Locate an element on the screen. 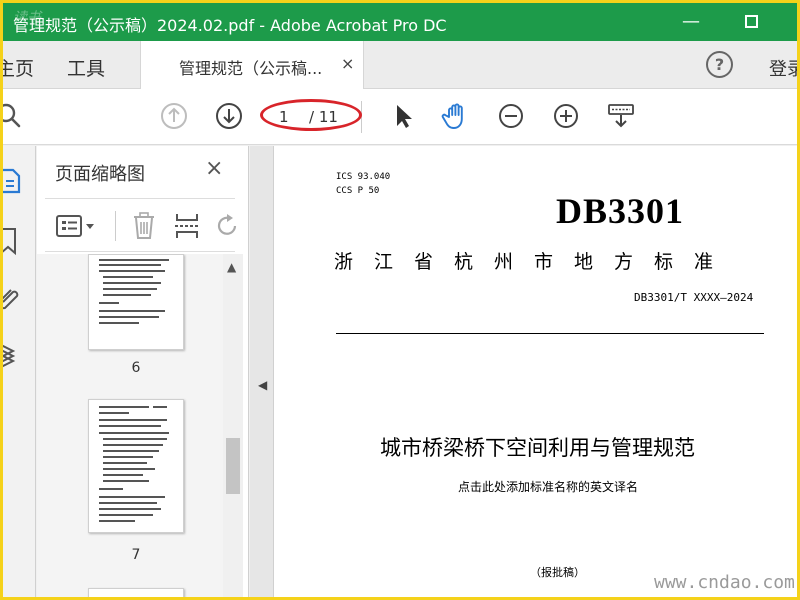 This screenshot has width=800, height=600. page-display-button is located at coordinates (621, 116).